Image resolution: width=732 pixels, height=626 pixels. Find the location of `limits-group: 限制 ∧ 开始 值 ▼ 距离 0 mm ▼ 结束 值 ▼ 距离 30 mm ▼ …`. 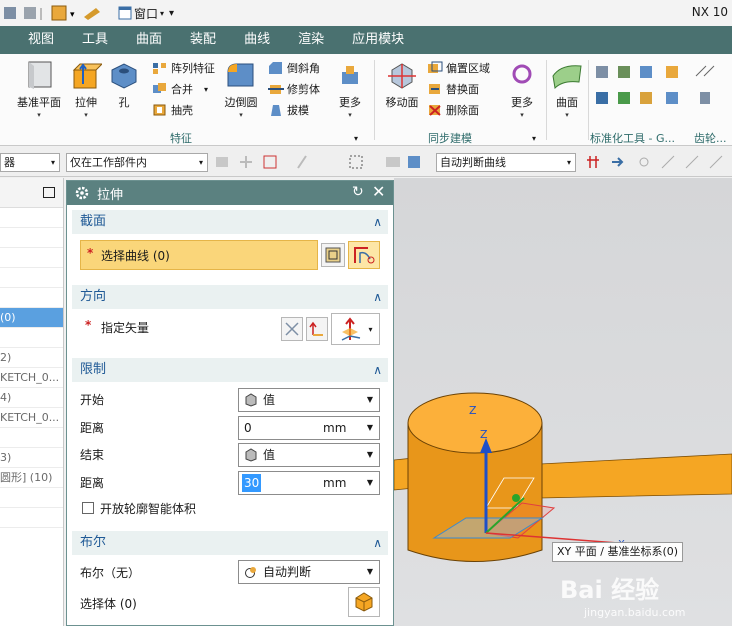

limits-group: 限制 ∧ 开始 值 ▼ 距离 0 mm ▼ 结束 值 ▼ 距离 30 mm ▼ … is located at coordinates (230, 441).